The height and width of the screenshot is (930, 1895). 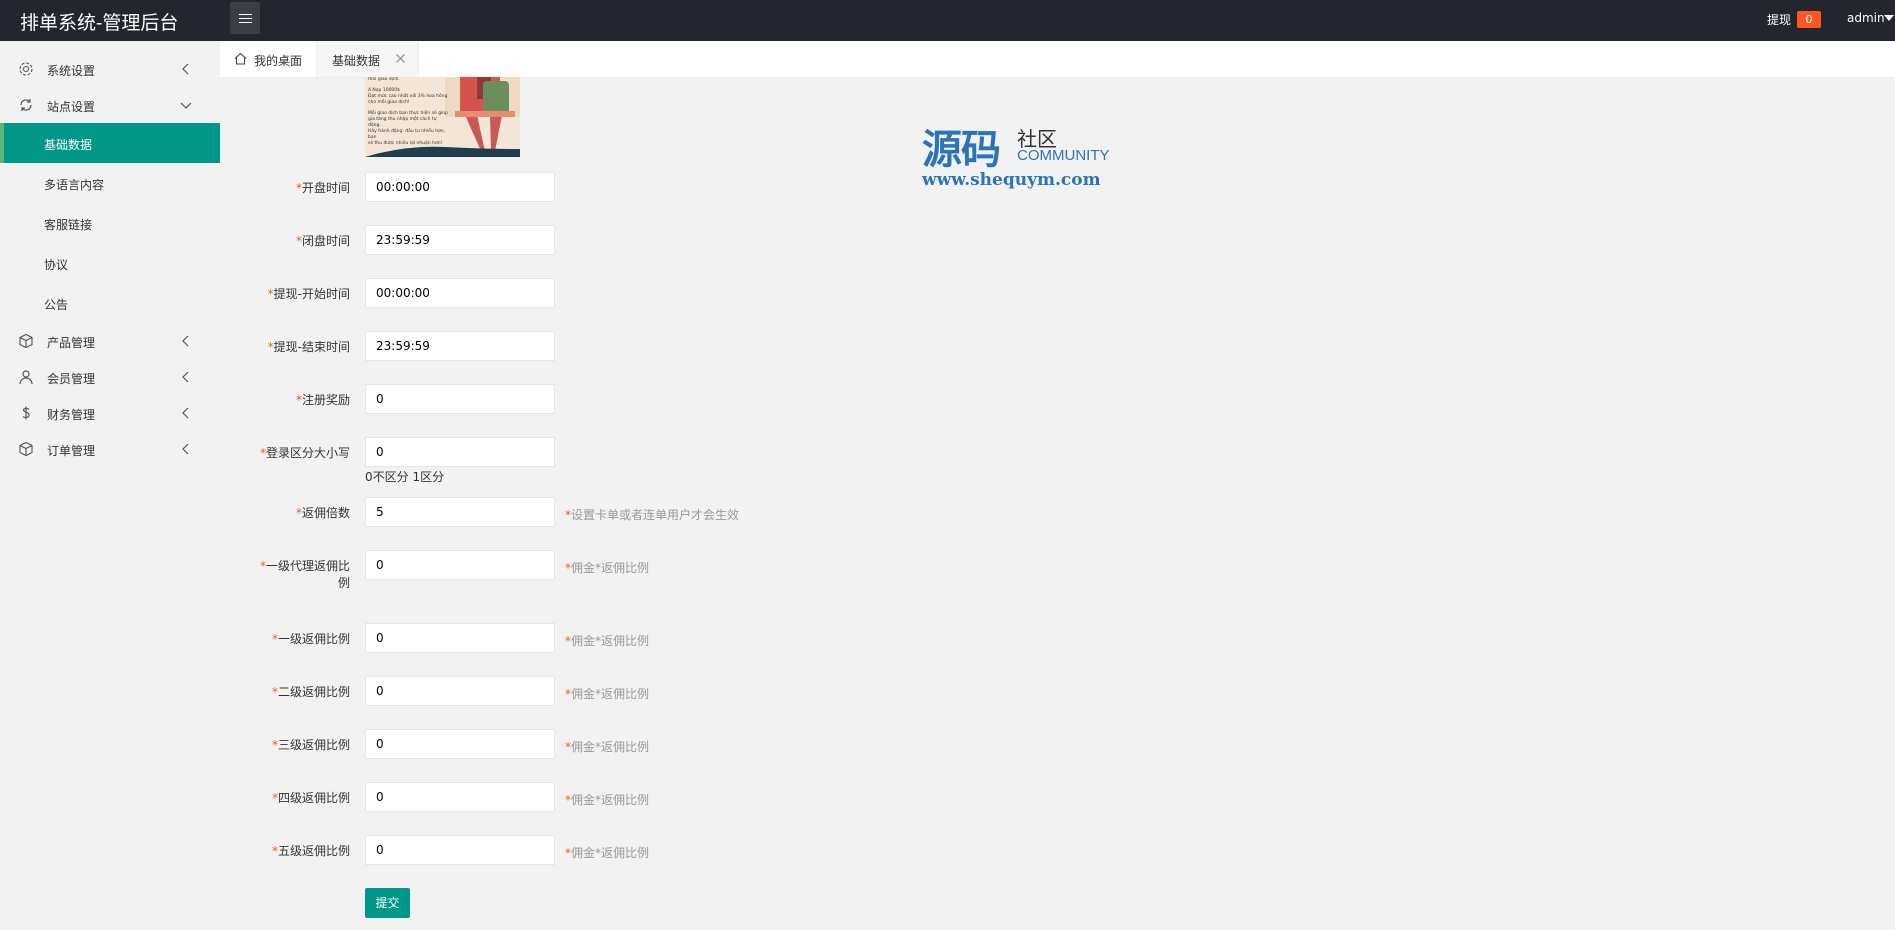 I want to click on field-label: *一级代理返佣比例, so click(x=304, y=574).